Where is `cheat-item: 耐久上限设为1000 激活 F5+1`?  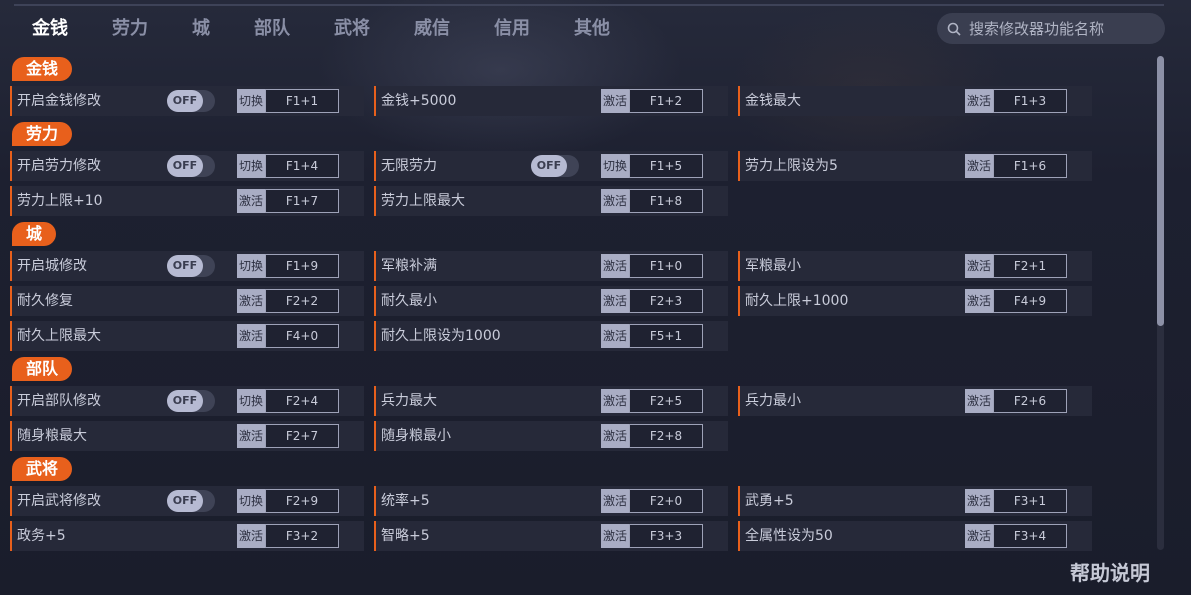
cheat-item: 耐久上限设为1000 激活 F5+1 is located at coordinates (551, 336).